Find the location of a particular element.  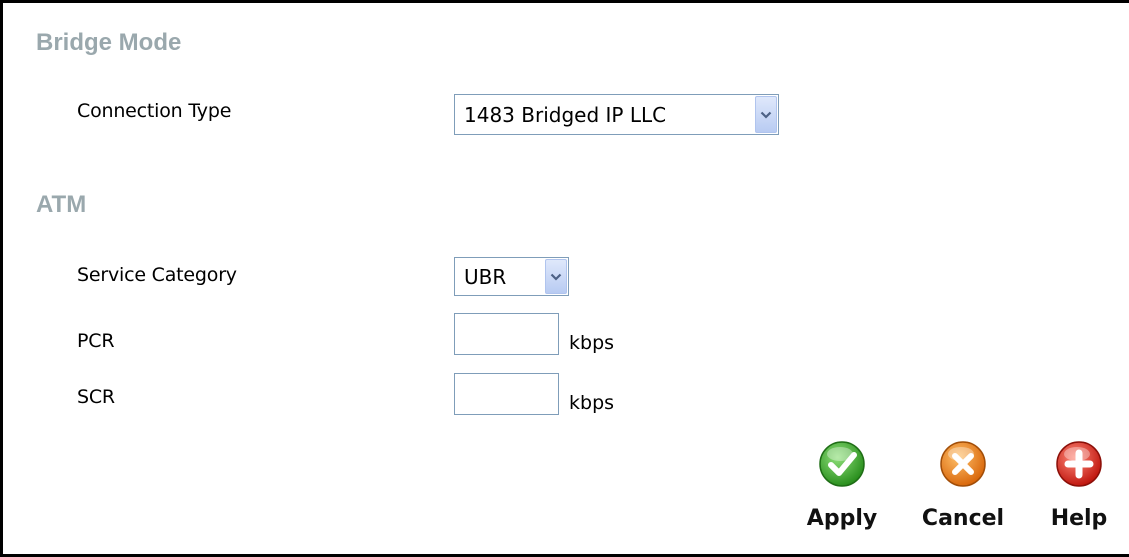

scr-input is located at coordinates (506, 394).